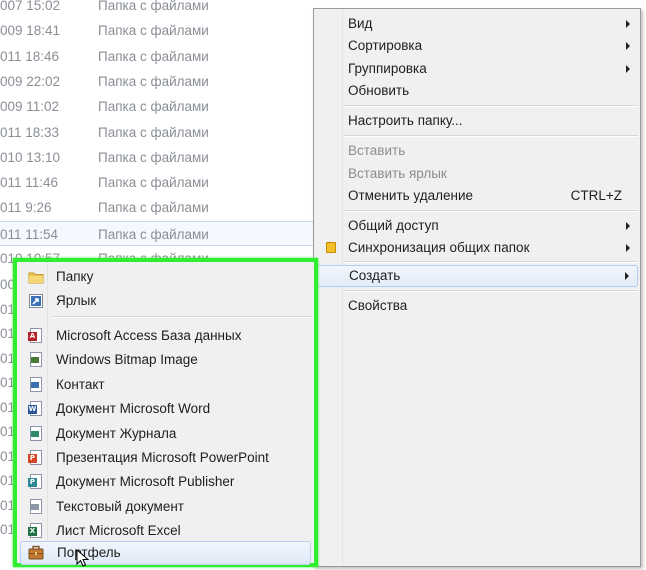 The height and width of the screenshot is (570, 646). Describe the element at coordinates (397, 173) in the screenshot. I see `menu-item-label: Вставить ярлык` at that location.